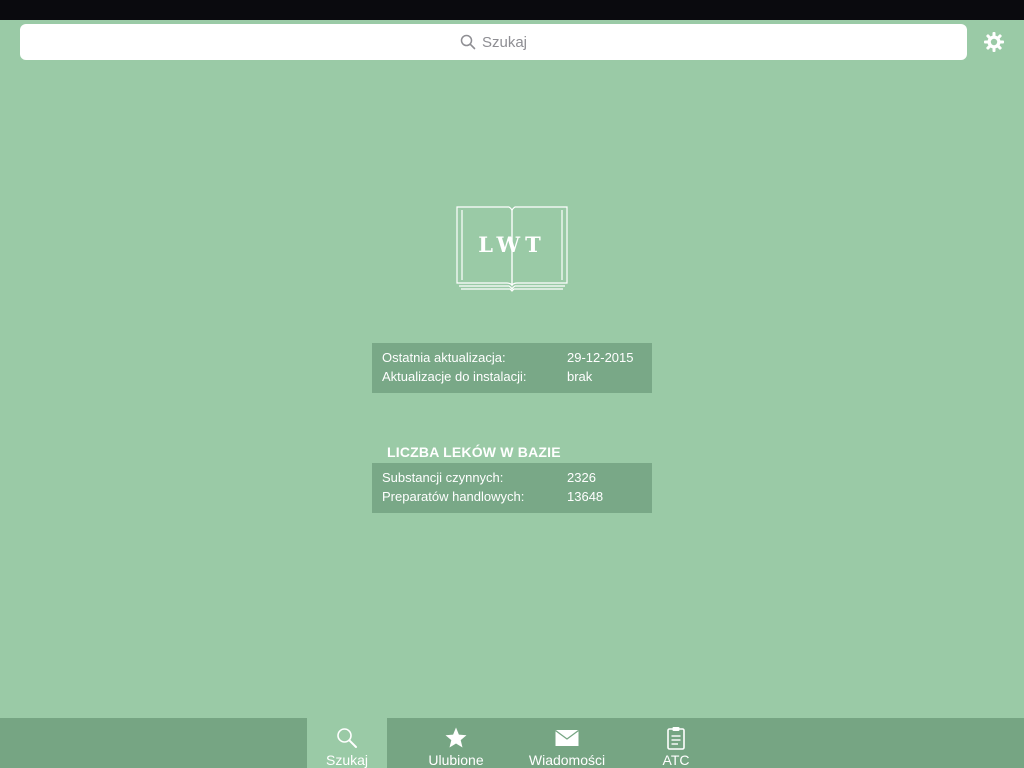 The width and height of the screenshot is (1024, 768). Describe the element at coordinates (581, 477) in the screenshot. I see `active-substances-value: 2326` at that location.